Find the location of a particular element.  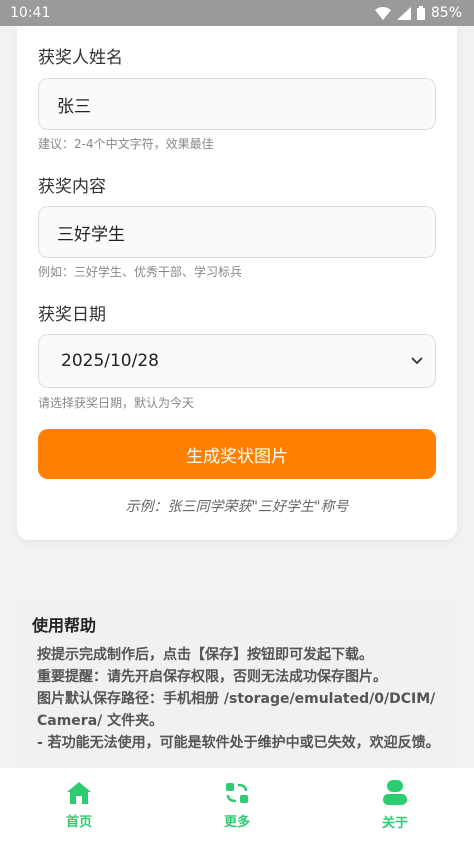

bottom-nav: 首页 更多 关于 is located at coordinates (237, 805).